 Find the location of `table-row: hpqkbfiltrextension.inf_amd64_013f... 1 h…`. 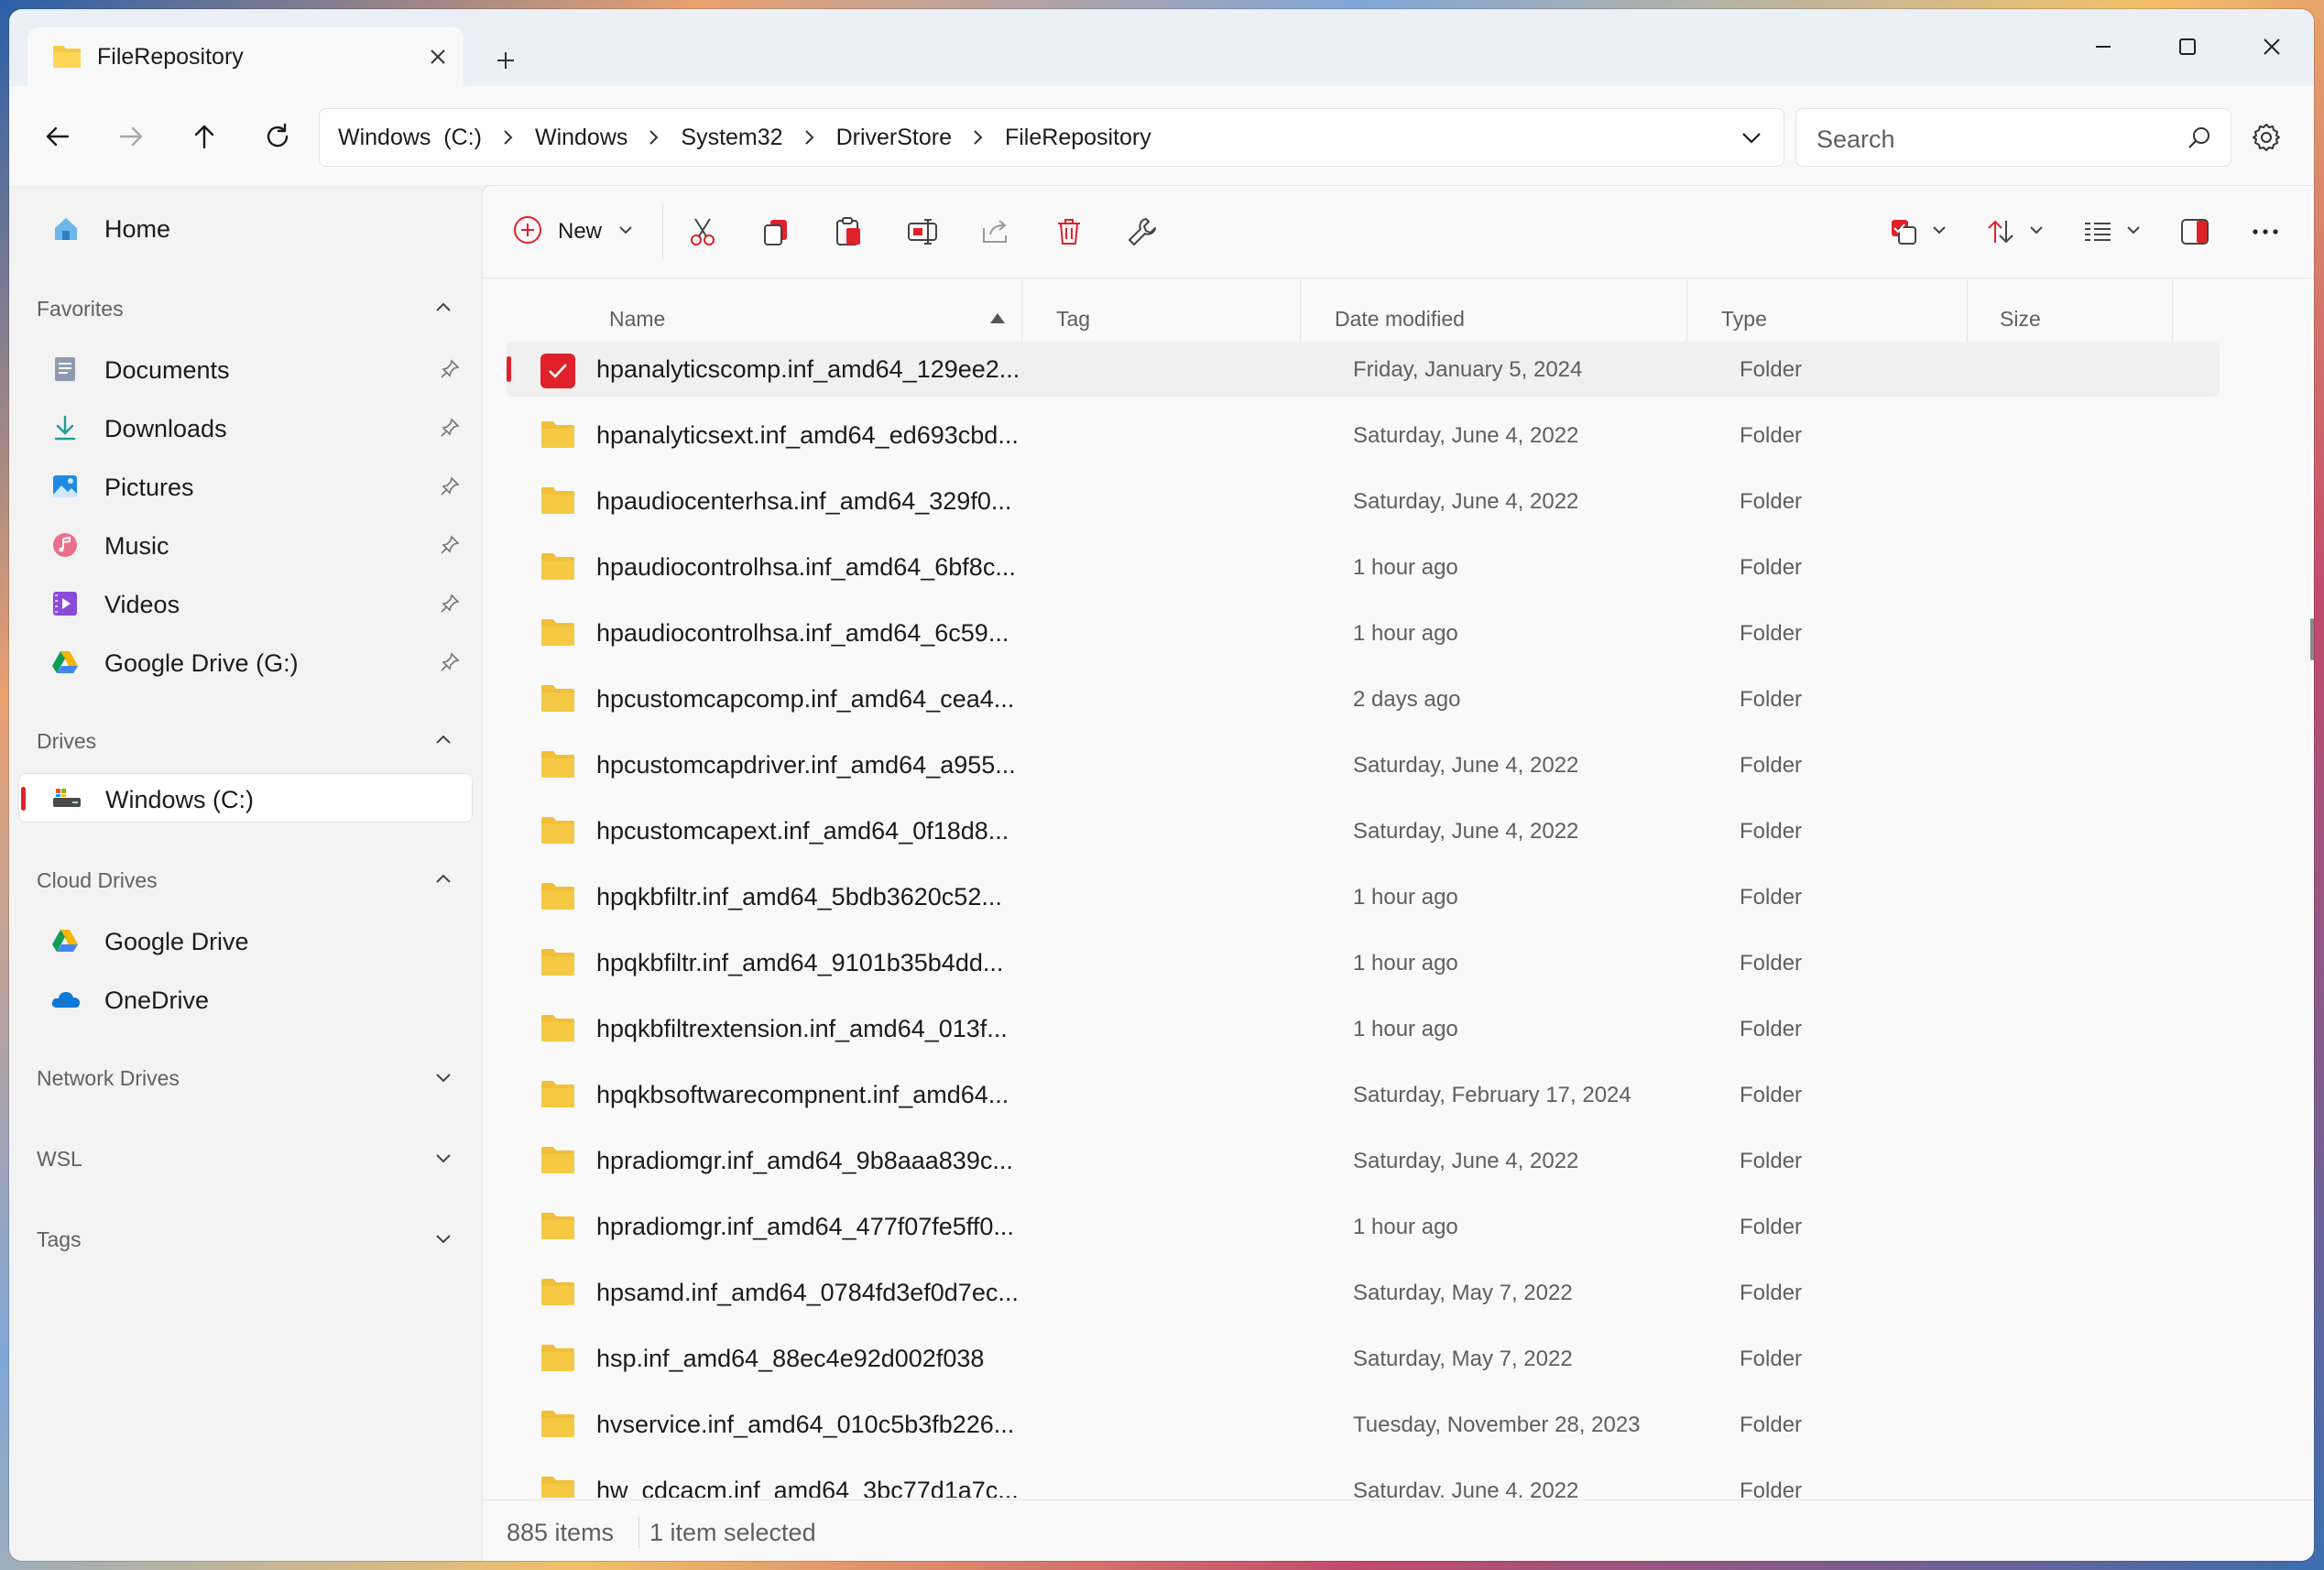

table-row: hpqkbfiltrextension.inf_amd64_013f... 1 h… is located at coordinates (1363, 1028).